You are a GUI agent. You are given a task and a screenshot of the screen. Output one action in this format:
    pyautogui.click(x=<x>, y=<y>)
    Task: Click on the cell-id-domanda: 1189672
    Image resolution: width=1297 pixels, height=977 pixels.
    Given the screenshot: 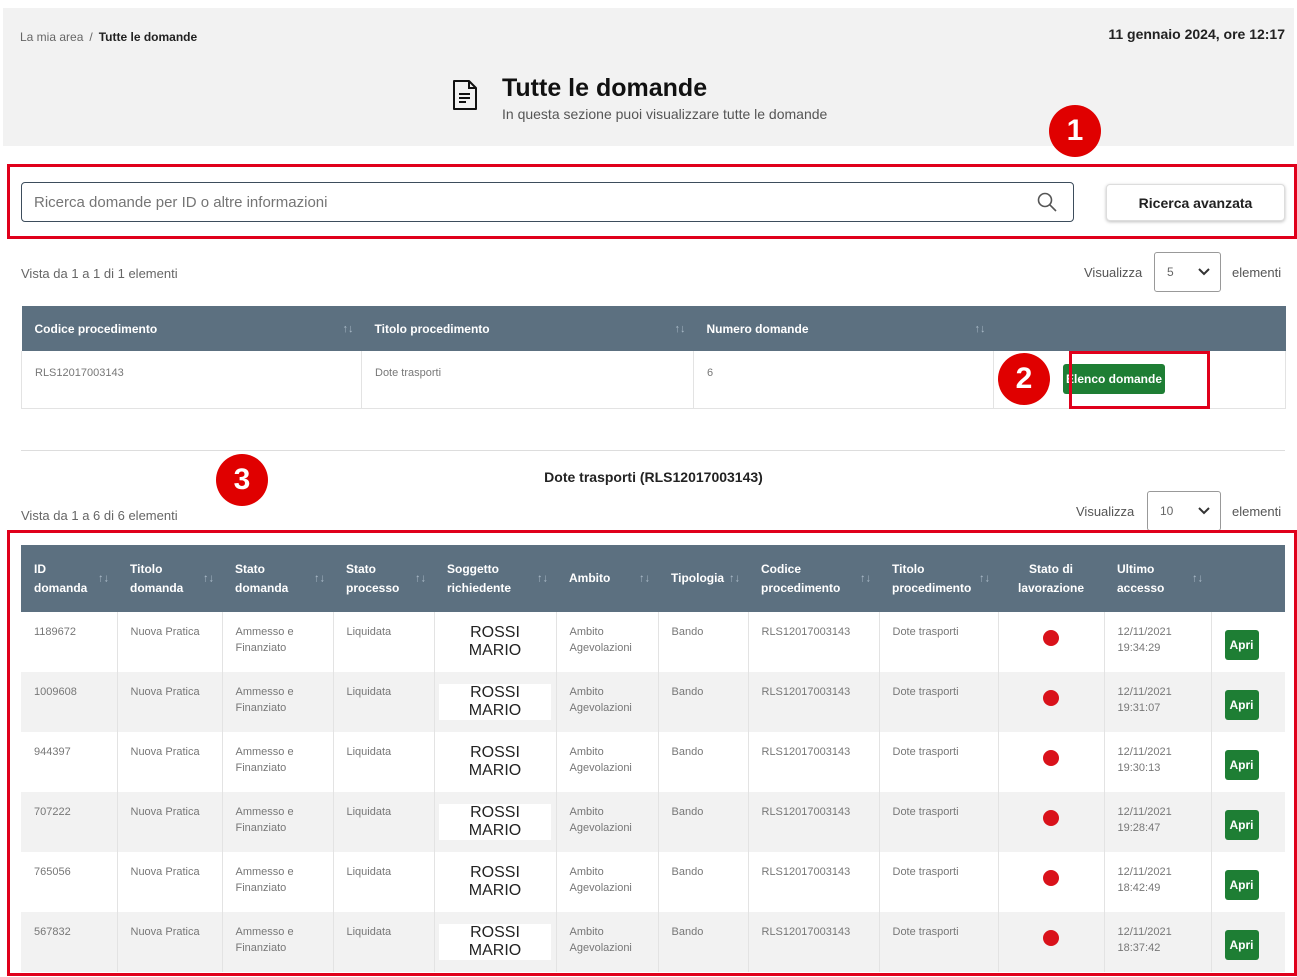 What is the action you would take?
    pyautogui.click(x=69, y=642)
    